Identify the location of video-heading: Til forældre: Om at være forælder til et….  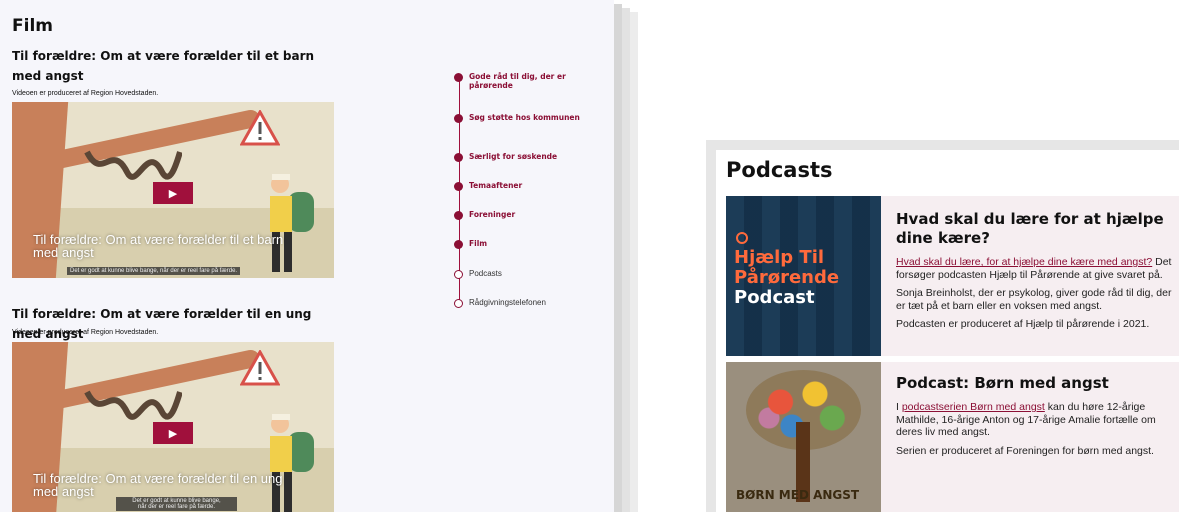
(163, 66).